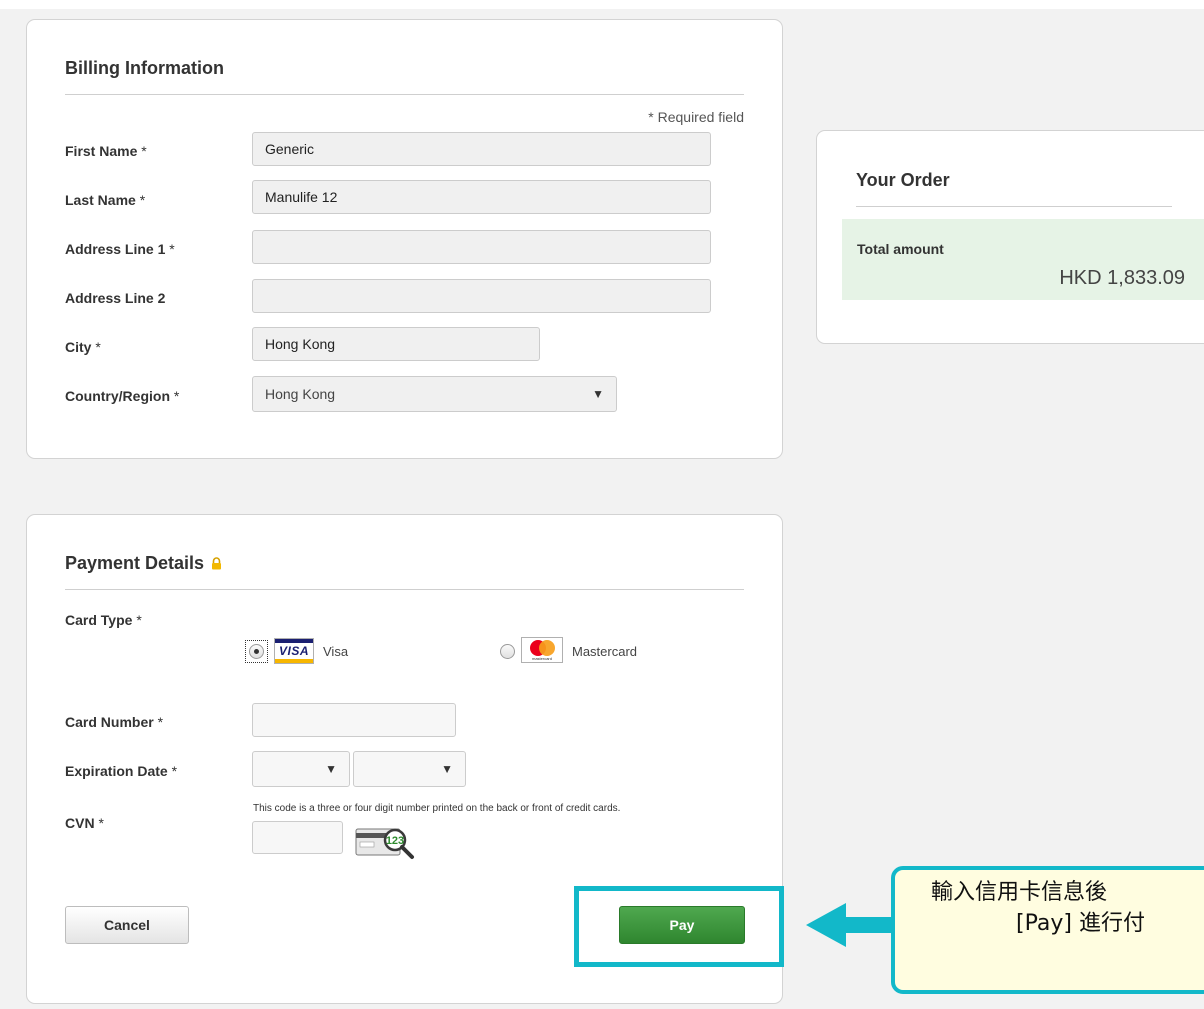 The height and width of the screenshot is (1009, 1204). Describe the element at coordinates (103, 620) in the screenshot. I see `card-type-label: Card Type *` at that location.